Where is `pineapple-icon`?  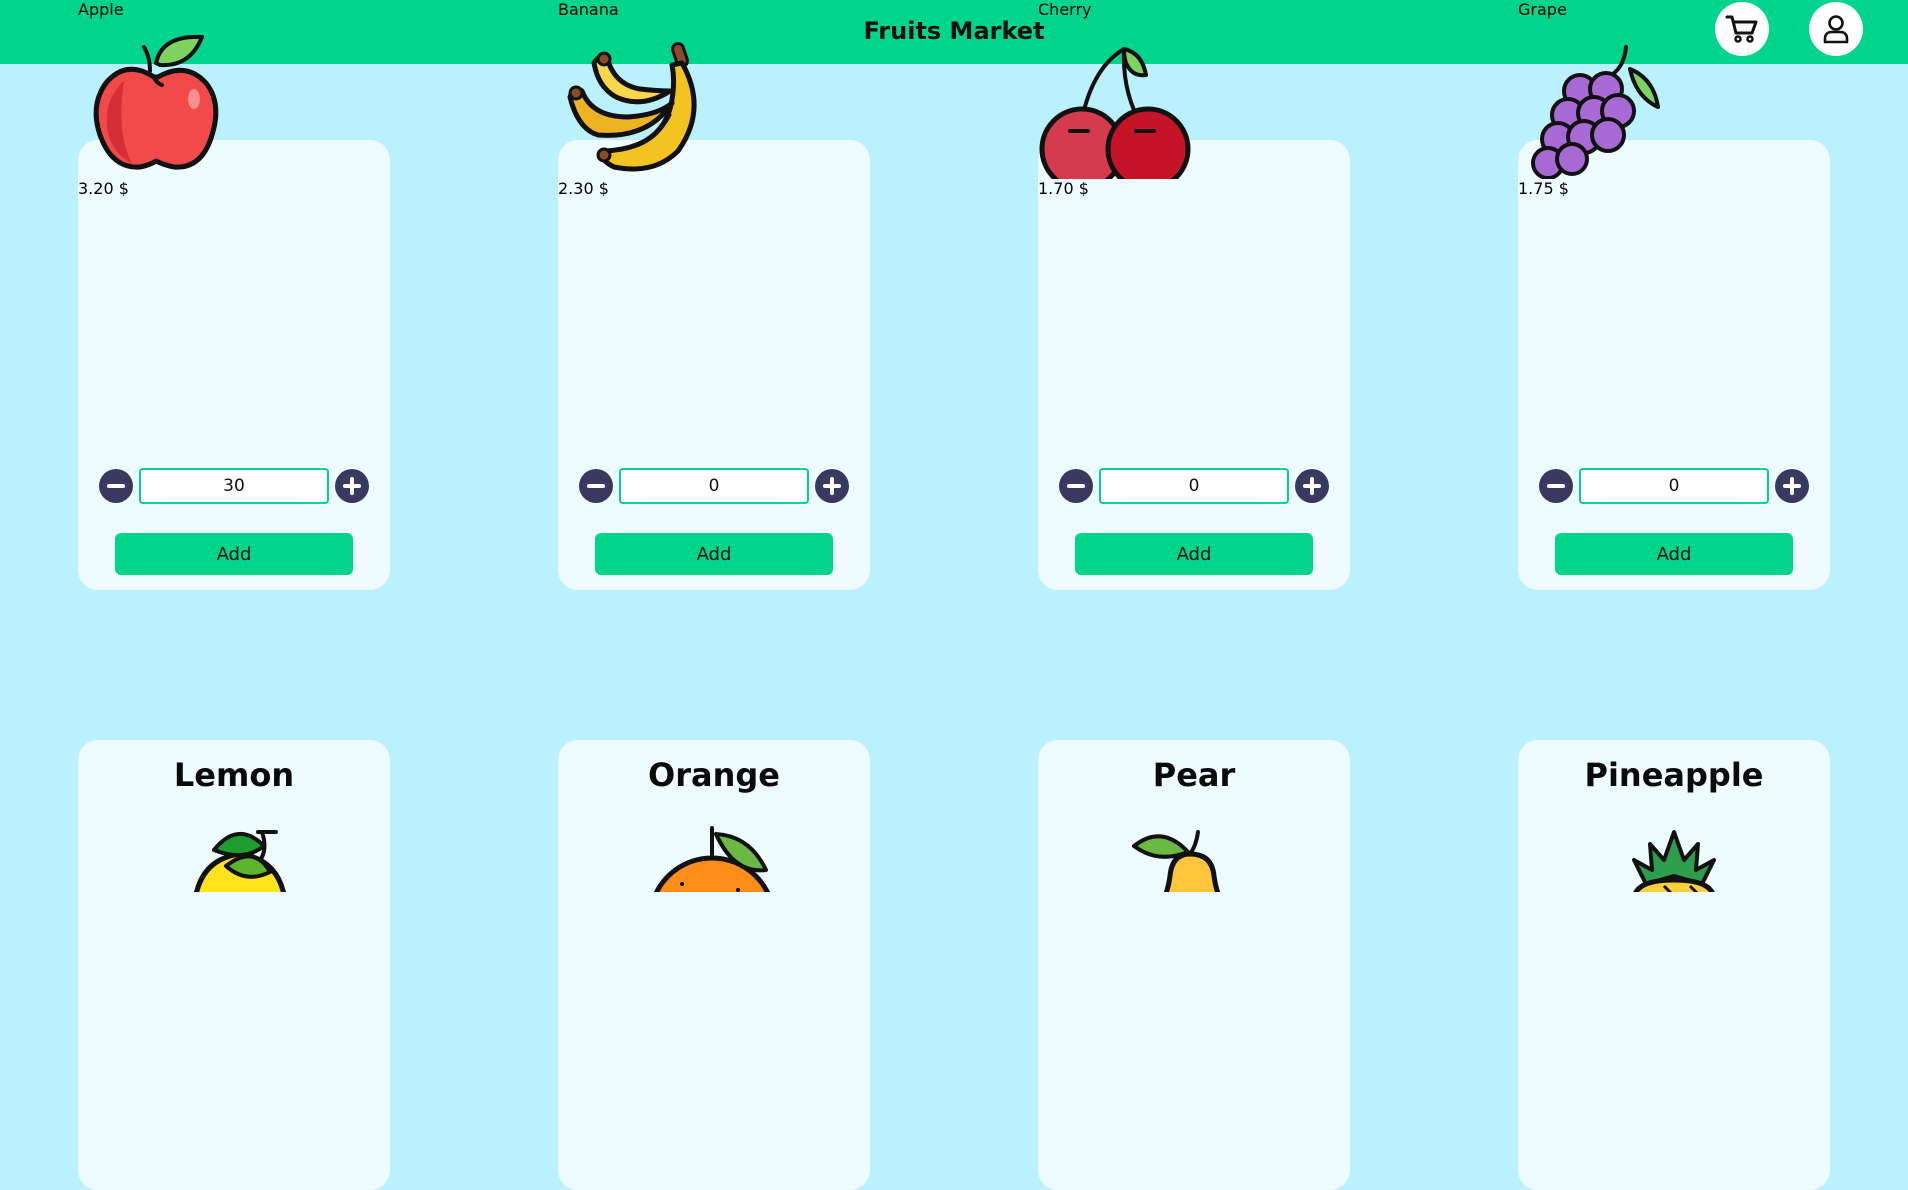
pineapple-icon is located at coordinates (1674, 856).